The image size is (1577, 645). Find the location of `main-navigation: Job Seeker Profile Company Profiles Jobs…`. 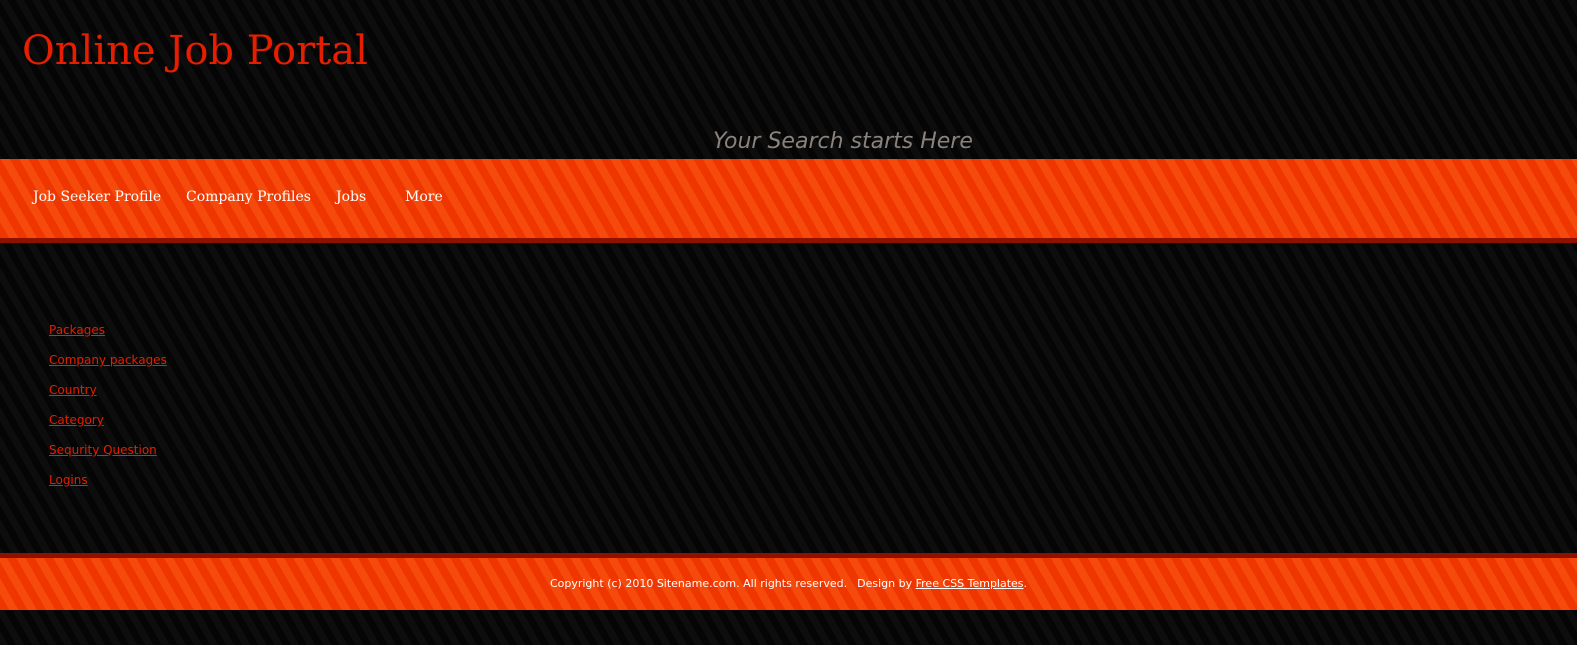

main-navigation: Job Seeker Profile Company Profiles Jobs… is located at coordinates (788, 198).